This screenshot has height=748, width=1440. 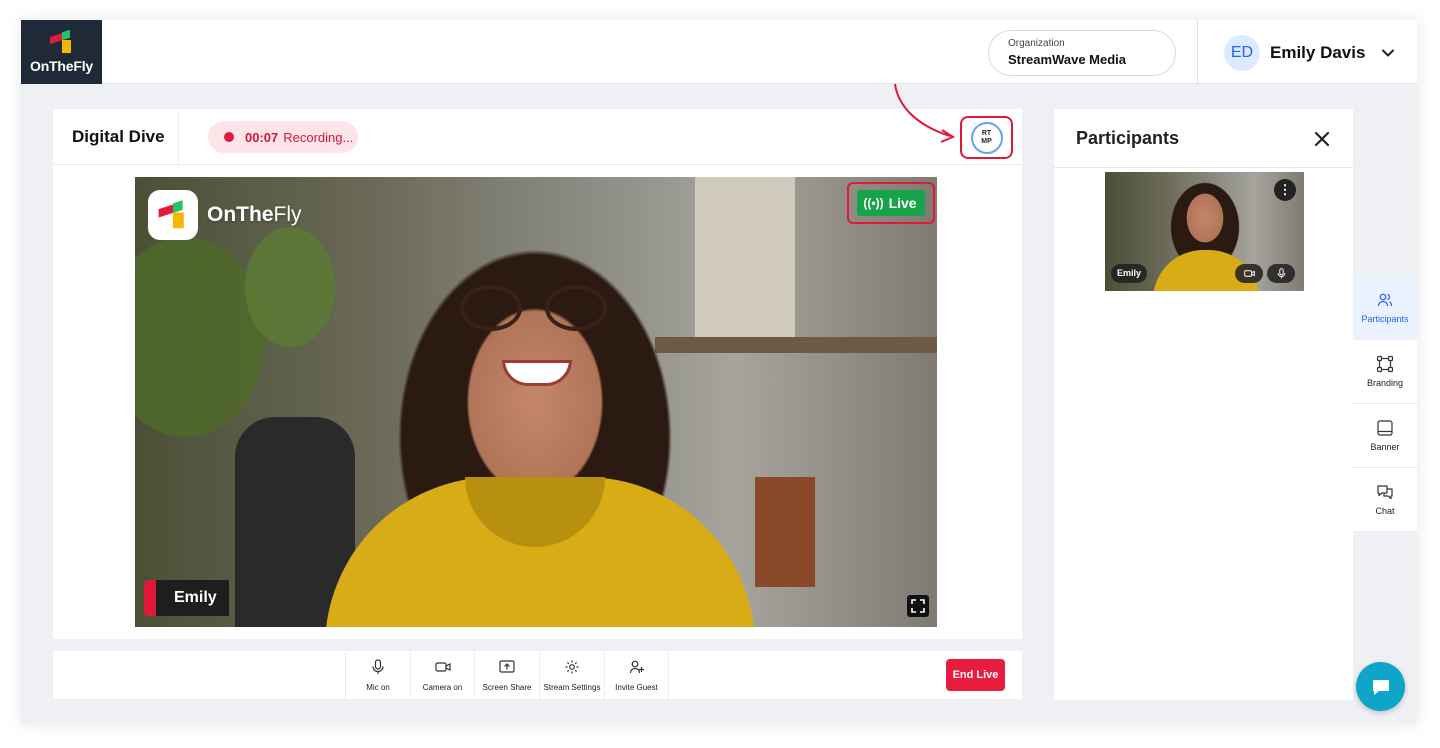 I want to click on rtmp-button: RTMP, so click(x=986, y=137).